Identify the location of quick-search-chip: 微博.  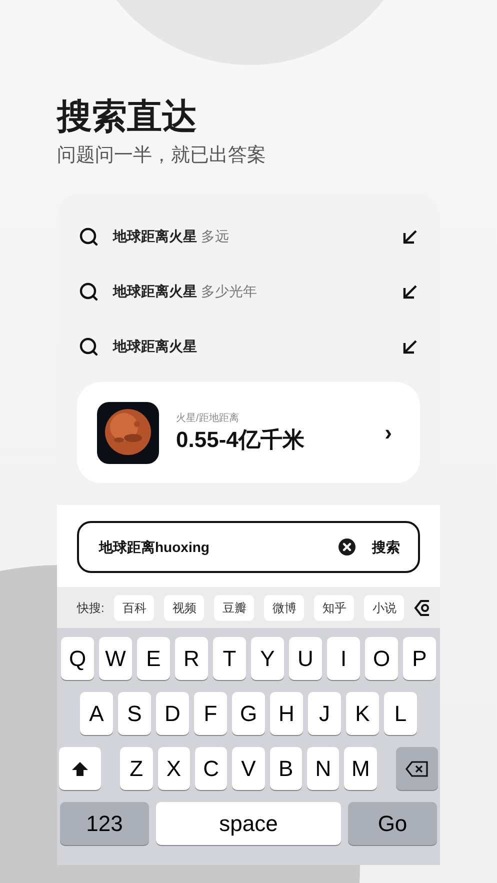
(284, 607).